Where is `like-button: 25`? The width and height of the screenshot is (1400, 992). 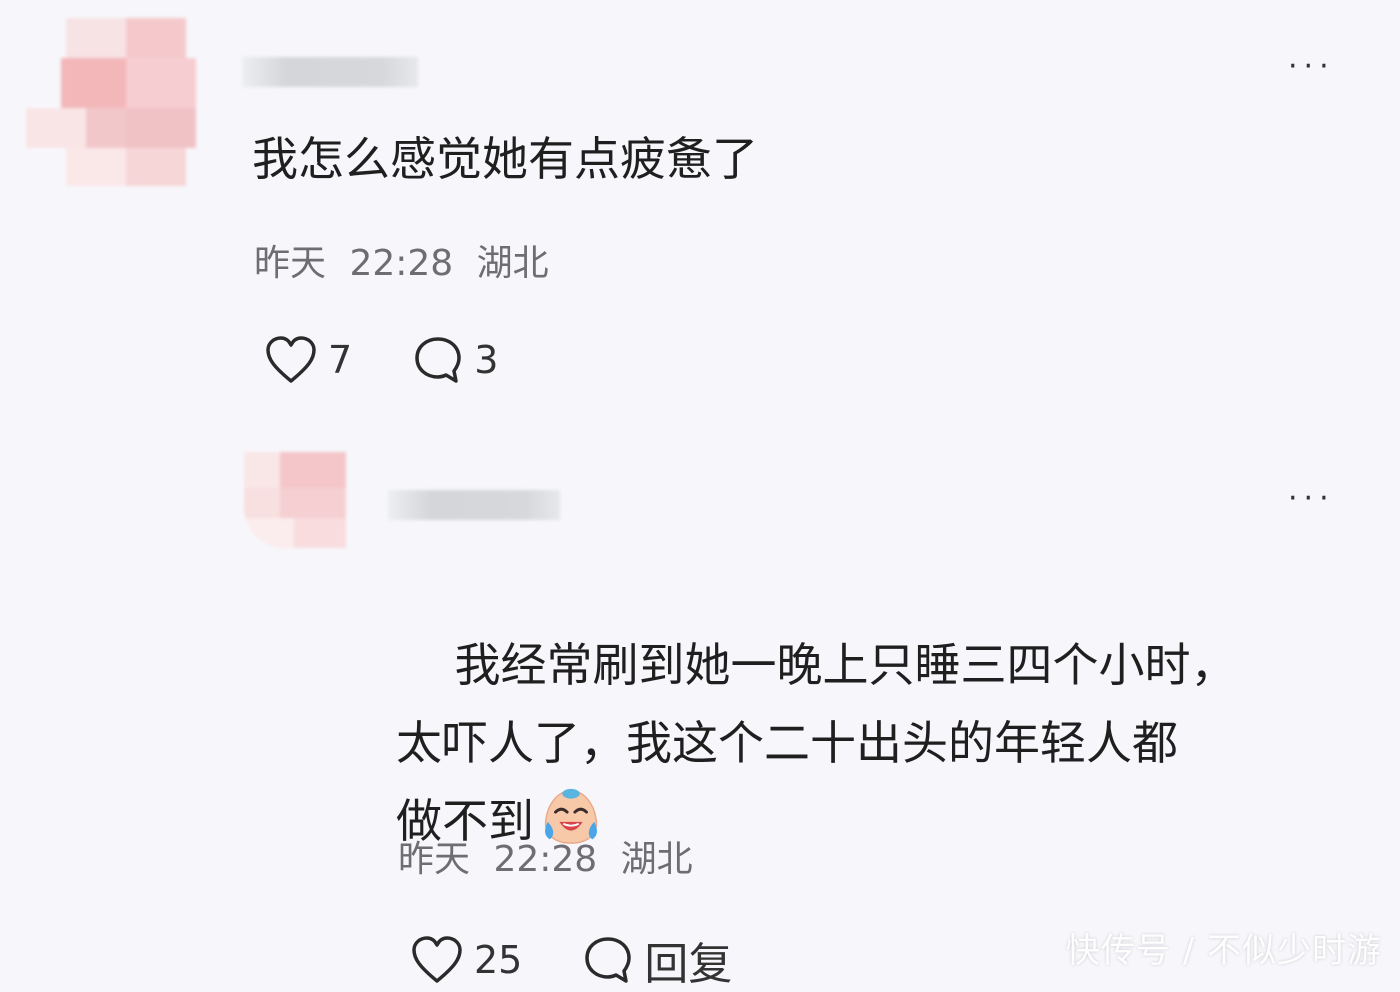
like-button: 25 is located at coordinates (466, 960).